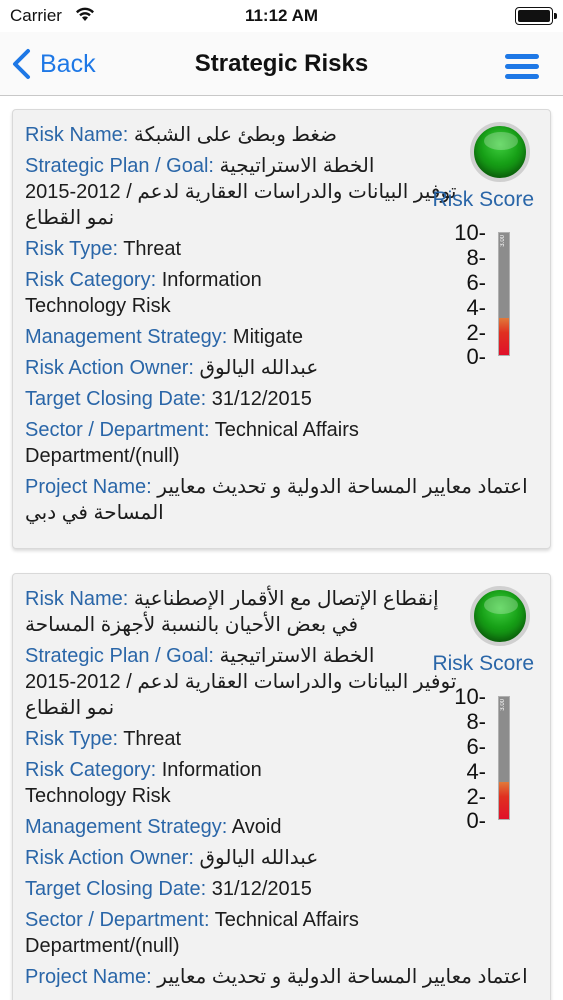  I want to click on risk-name-value-line2: في بعض الأحيان بالنسبة لأجهزة المساحة, so click(191, 625).